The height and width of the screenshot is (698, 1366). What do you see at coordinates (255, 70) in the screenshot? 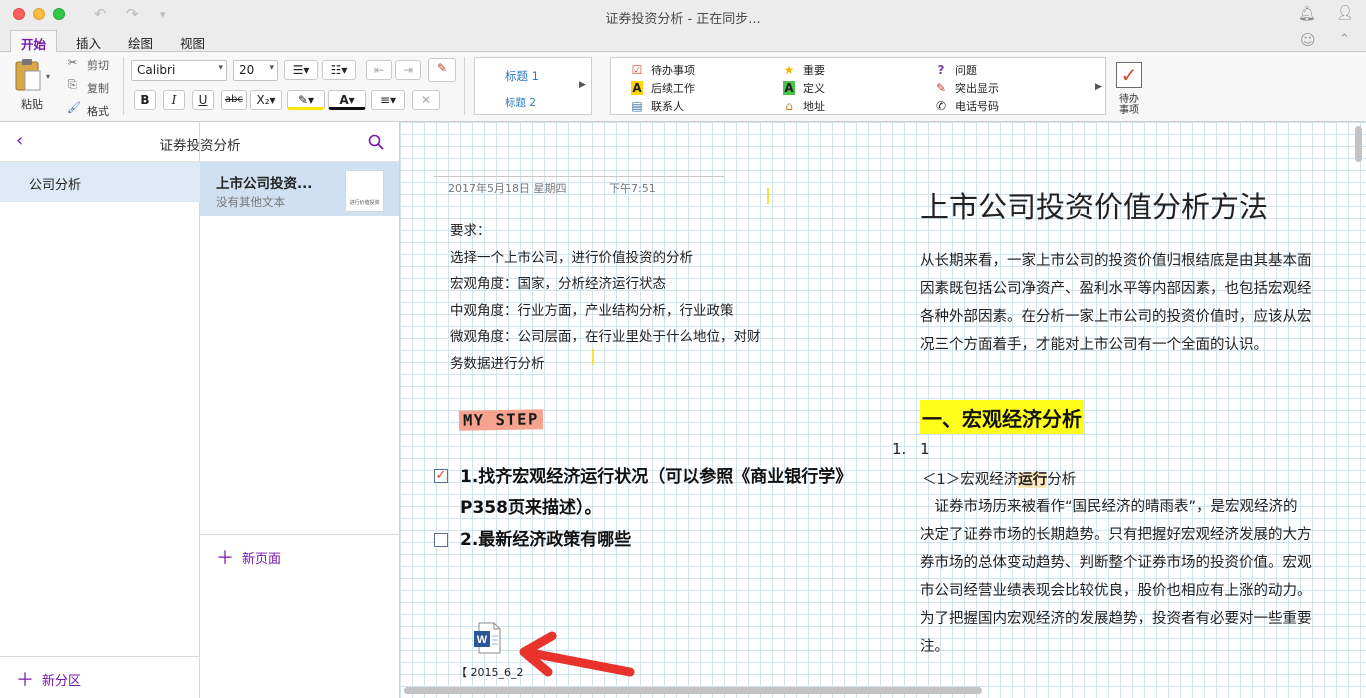
I see `font-size-select: 20 ▾` at bounding box center [255, 70].